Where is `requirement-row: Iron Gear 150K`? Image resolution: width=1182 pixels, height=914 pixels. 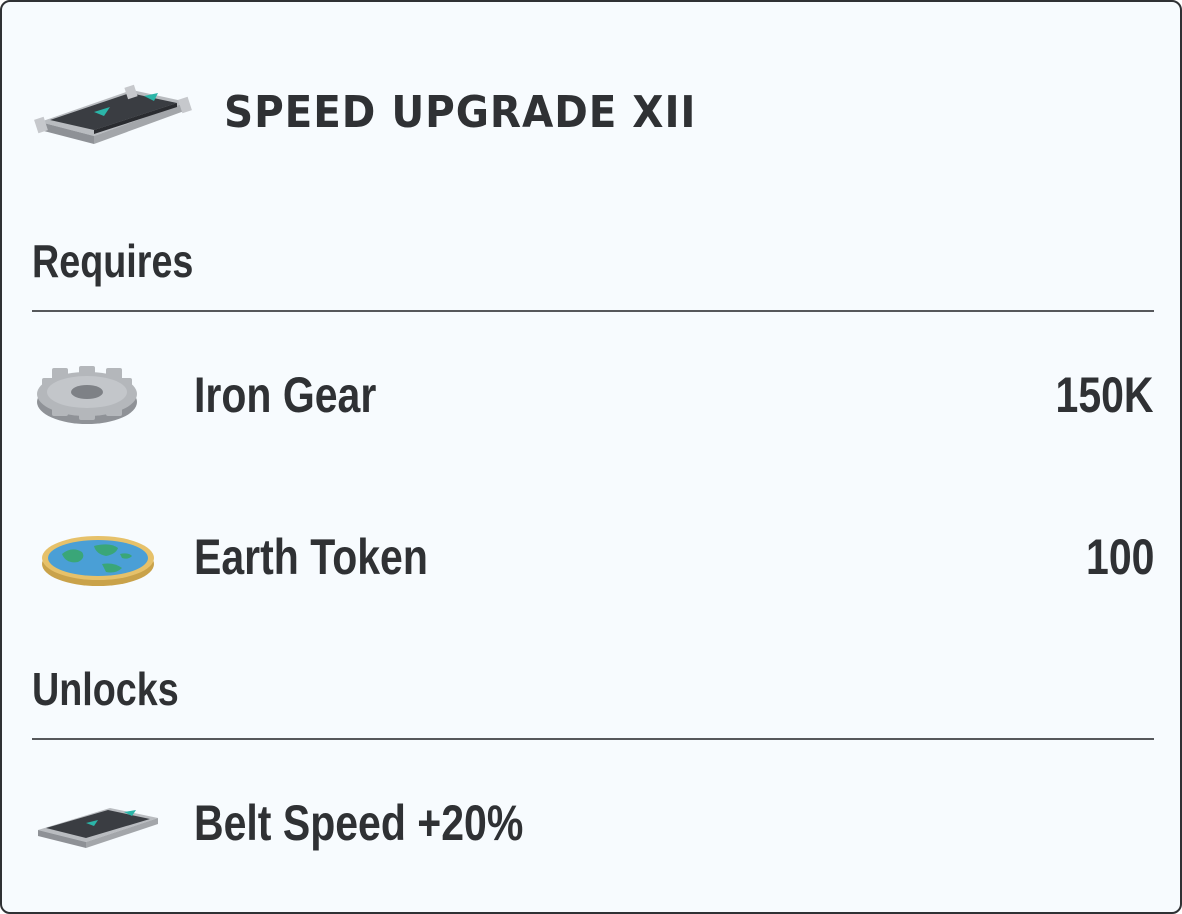 requirement-row: Iron Gear 150K is located at coordinates (593, 395).